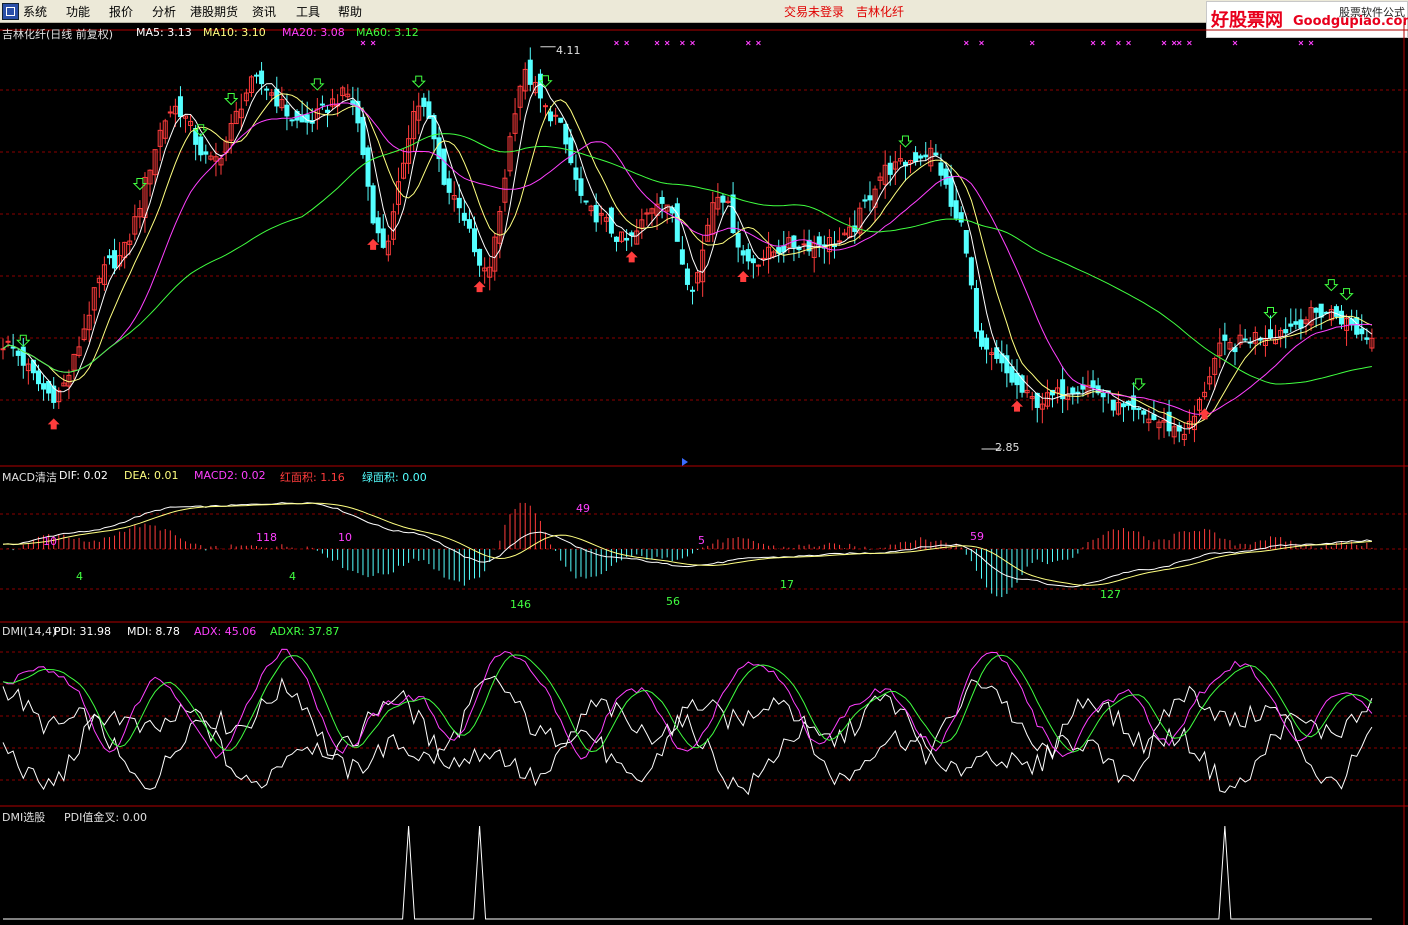  What do you see at coordinates (1110, 594) in the screenshot?
I see `macd-count-label: 127` at bounding box center [1110, 594].